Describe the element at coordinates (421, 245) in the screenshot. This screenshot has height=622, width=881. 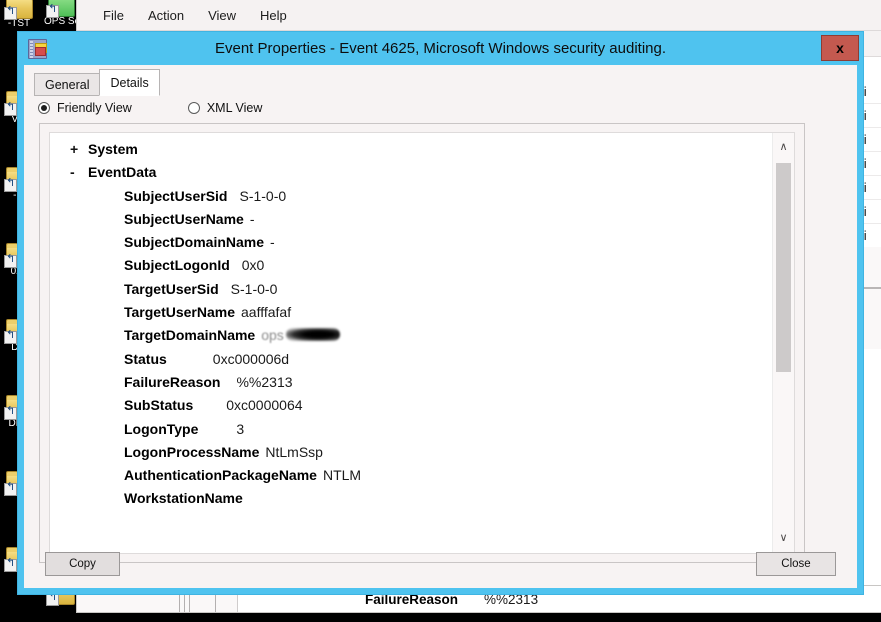
I see `tree-row: SubjectDomainName -` at that location.